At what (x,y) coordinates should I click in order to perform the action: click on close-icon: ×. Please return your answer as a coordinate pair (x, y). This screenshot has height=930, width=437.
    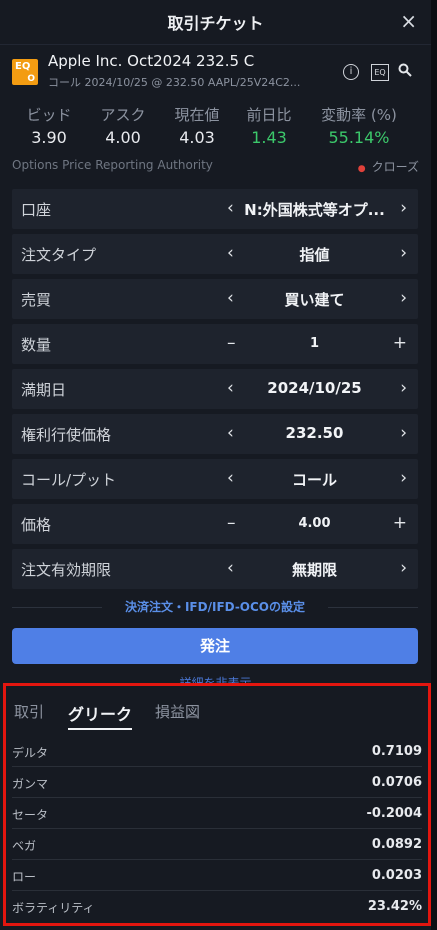
    Looking at the image, I should click on (408, 21).